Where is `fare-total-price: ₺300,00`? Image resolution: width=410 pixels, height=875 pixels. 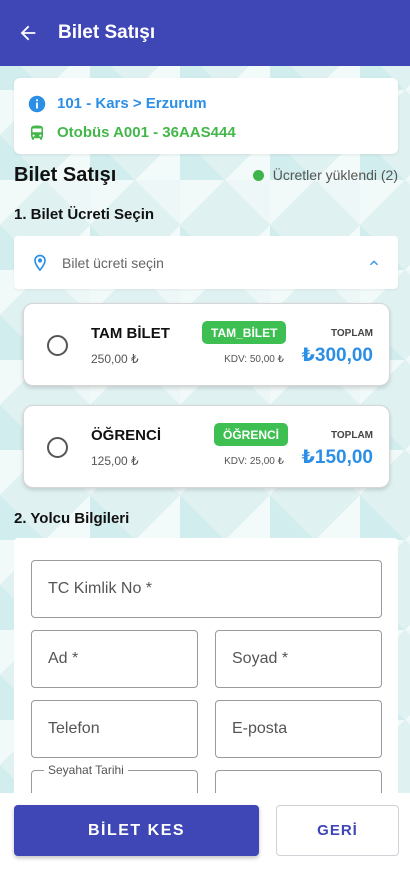
fare-total-price: ₺300,00 is located at coordinates (337, 355).